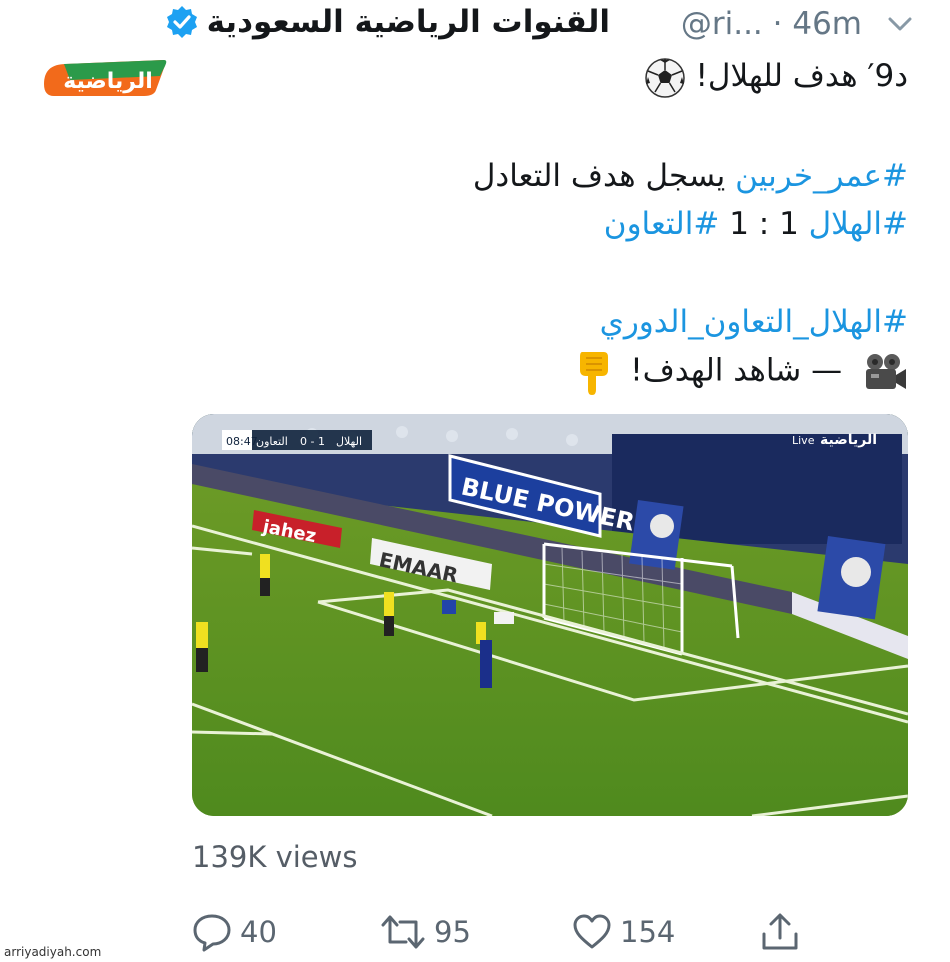 The image size is (950, 962). What do you see at coordinates (312, 441) in the screenshot?
I see `scoreboard-score: 0 - 1` at bounding box center [312, 441].